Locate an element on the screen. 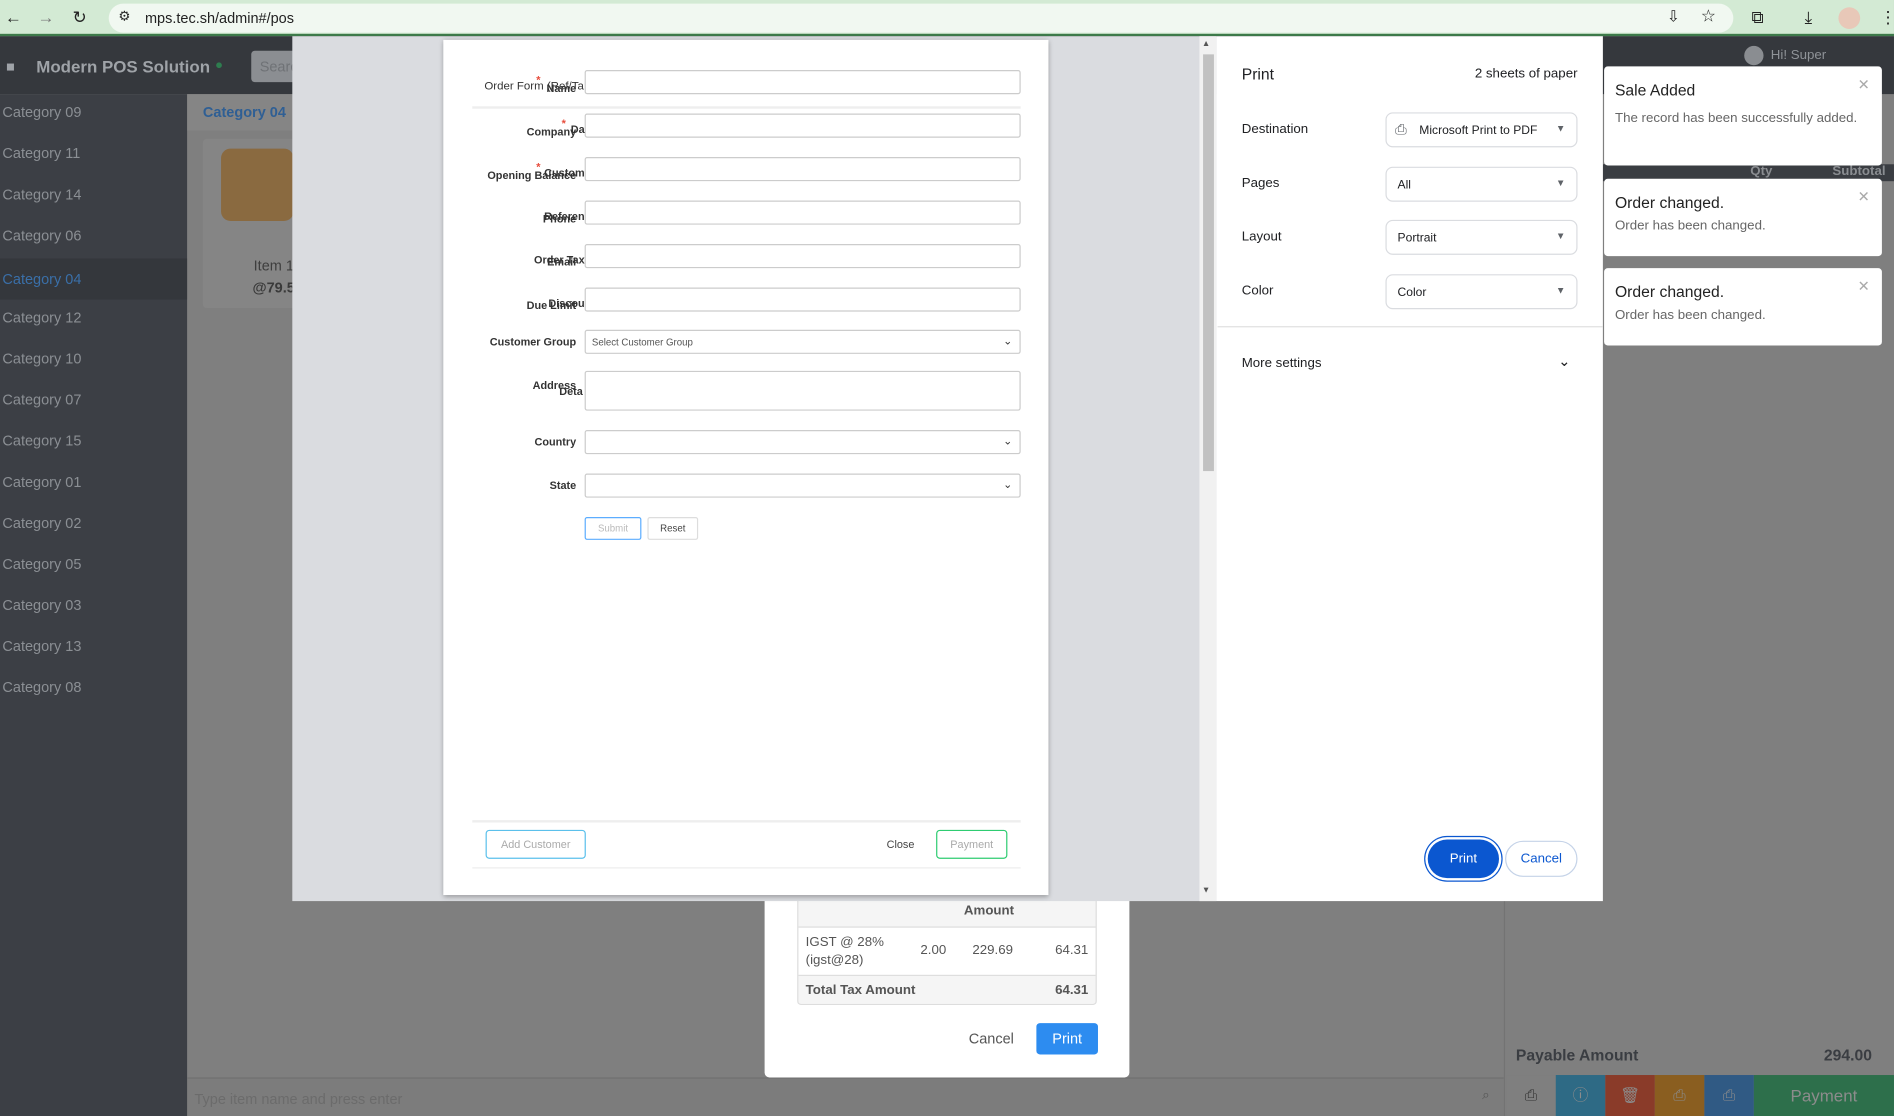  profile-avatar is located at coordinates (1849, 18).